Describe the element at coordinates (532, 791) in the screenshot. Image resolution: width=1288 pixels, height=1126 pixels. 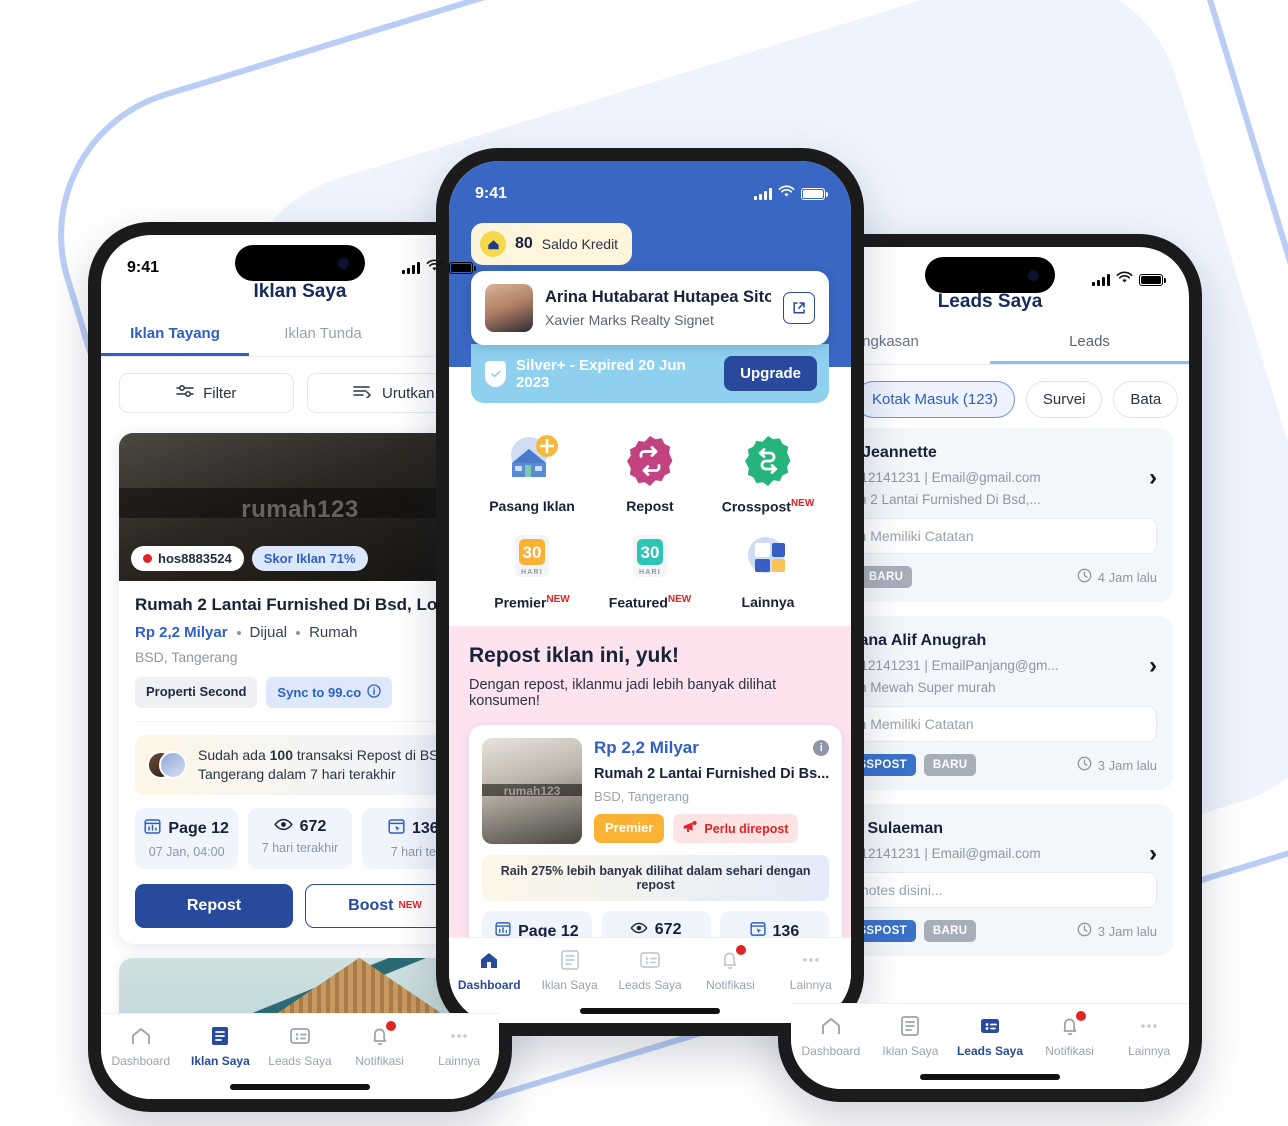
I see `watermark: rumah123` at that location.